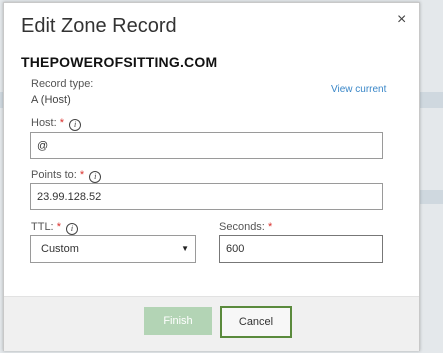 The height and width of the screenshot is (353, 443). I want to click on points-to-label-row: Points to: * i, so click(66, 176).